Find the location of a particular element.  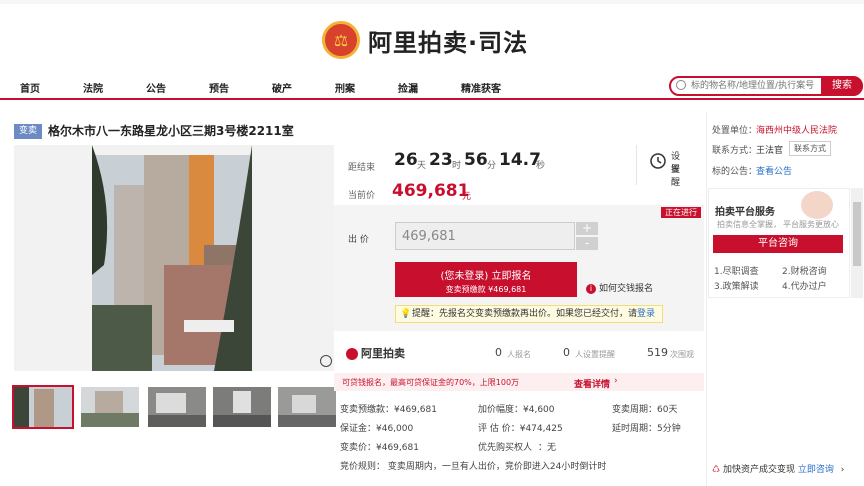

tip-text: 提醒：先报名交变卖预缴款再出价。如果您已经交付，请 is located at coordinates (525, 314).